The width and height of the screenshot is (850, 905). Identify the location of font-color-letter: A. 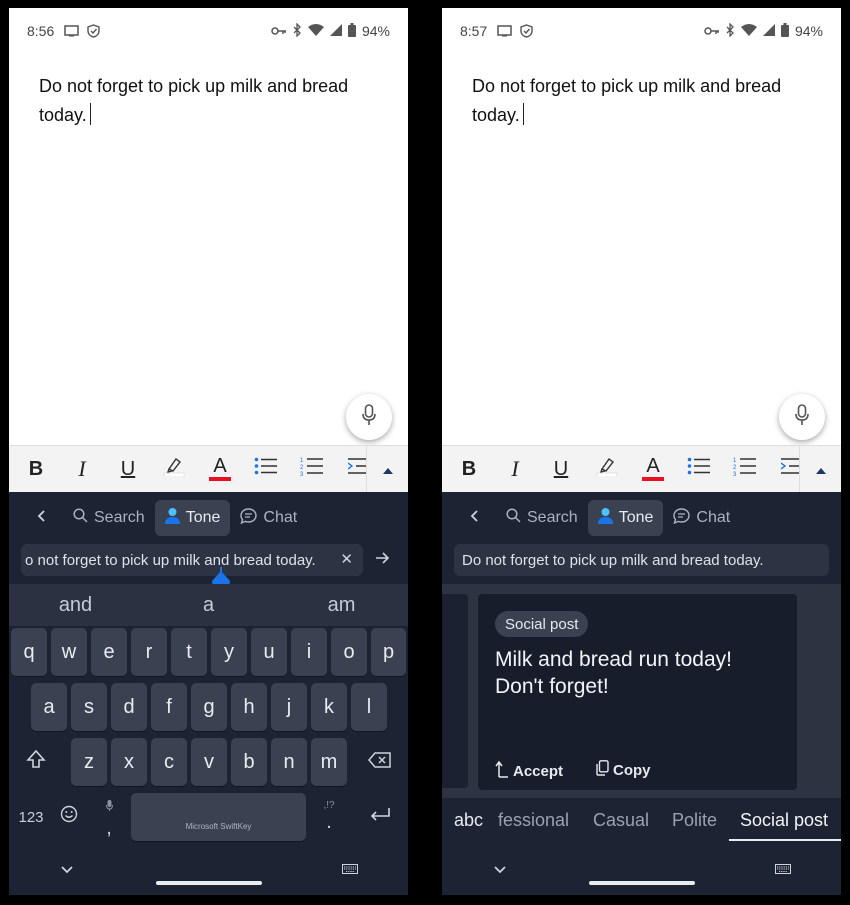
(220, 466).